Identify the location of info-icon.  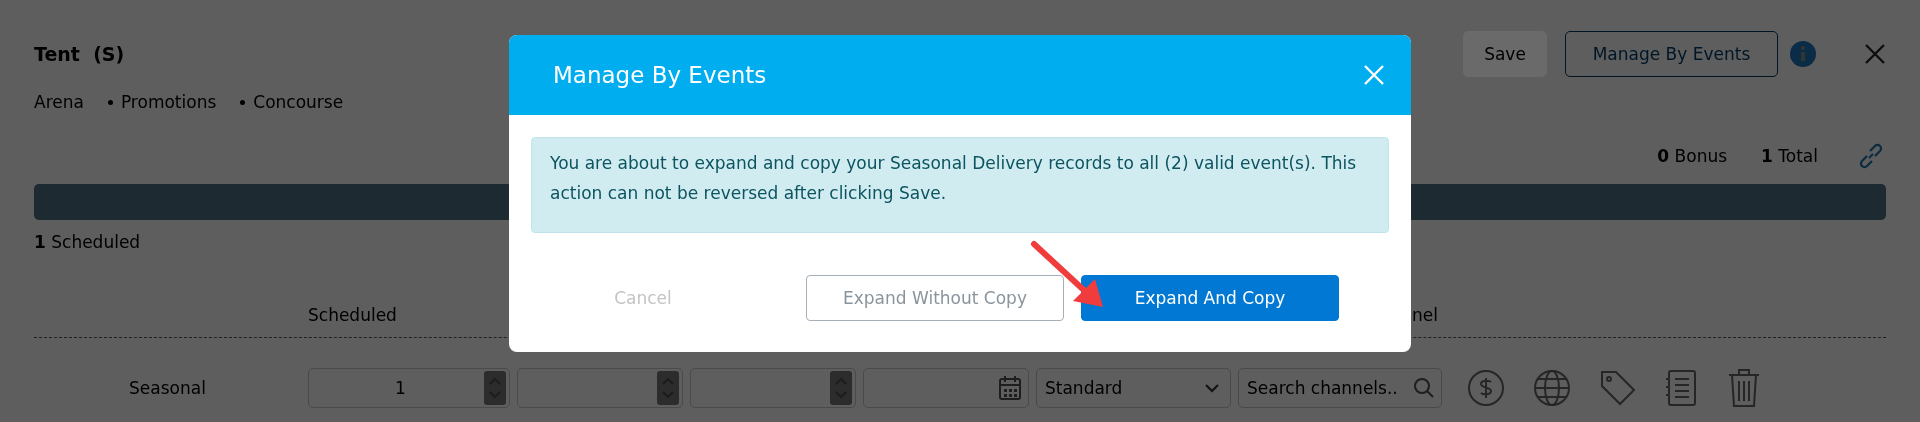
(1803, 54).